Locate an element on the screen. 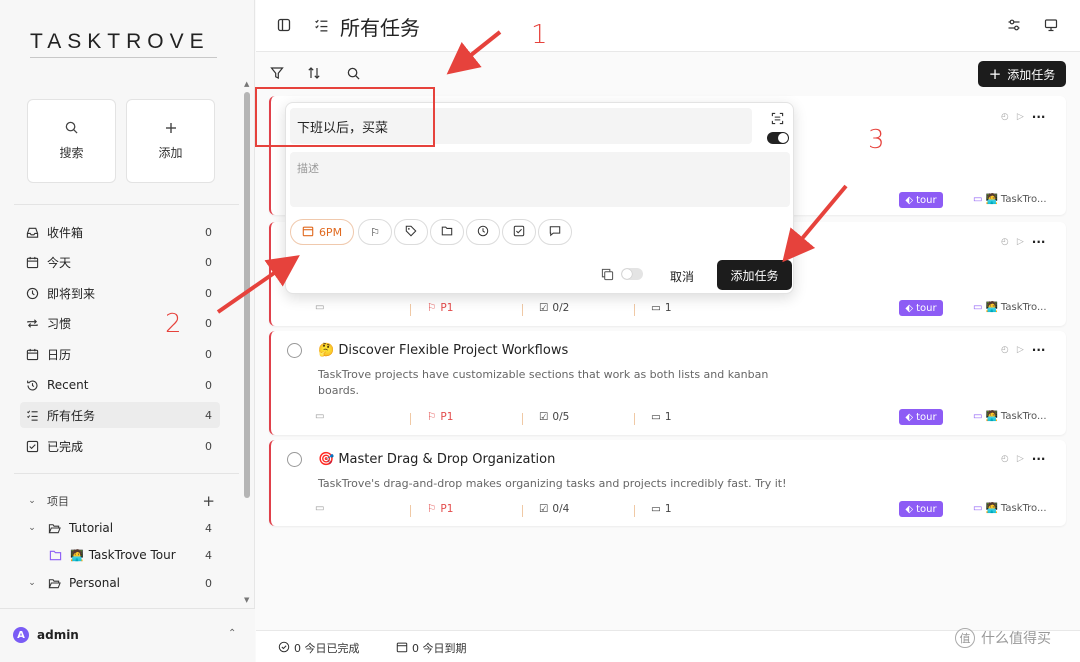 The height and width of the screenshot is (662, 1080). user-menu: A admin ⌃ is located at coordinates (127, 635).